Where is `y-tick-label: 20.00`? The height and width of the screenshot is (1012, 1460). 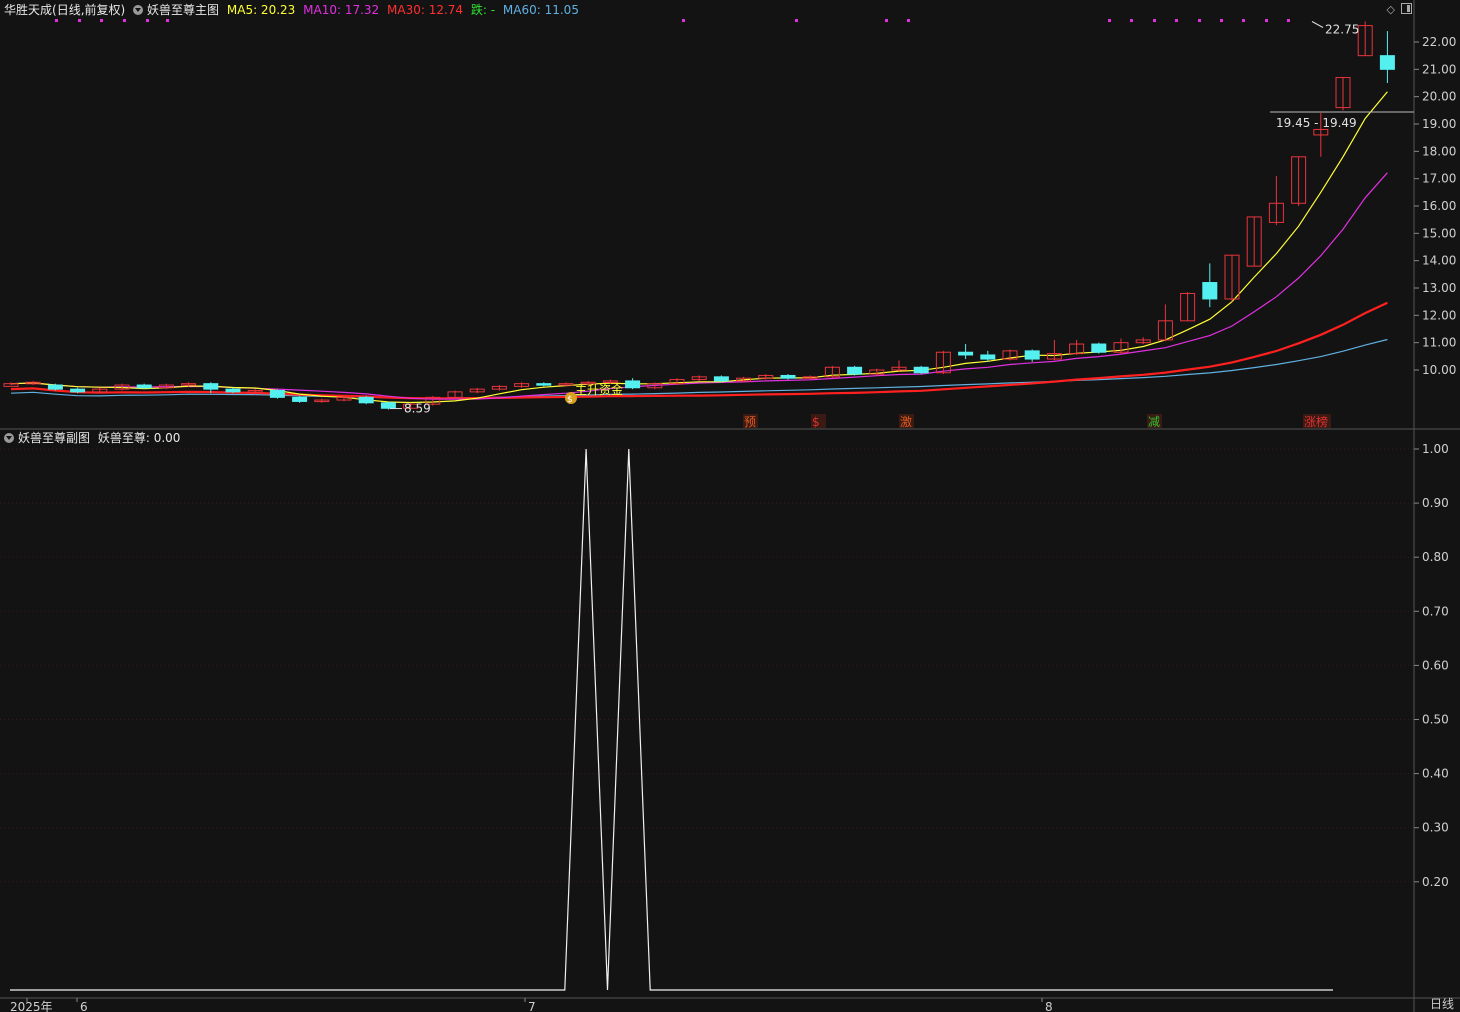 y-tick-label: 20.00 is located at coordinates (1439, 97).